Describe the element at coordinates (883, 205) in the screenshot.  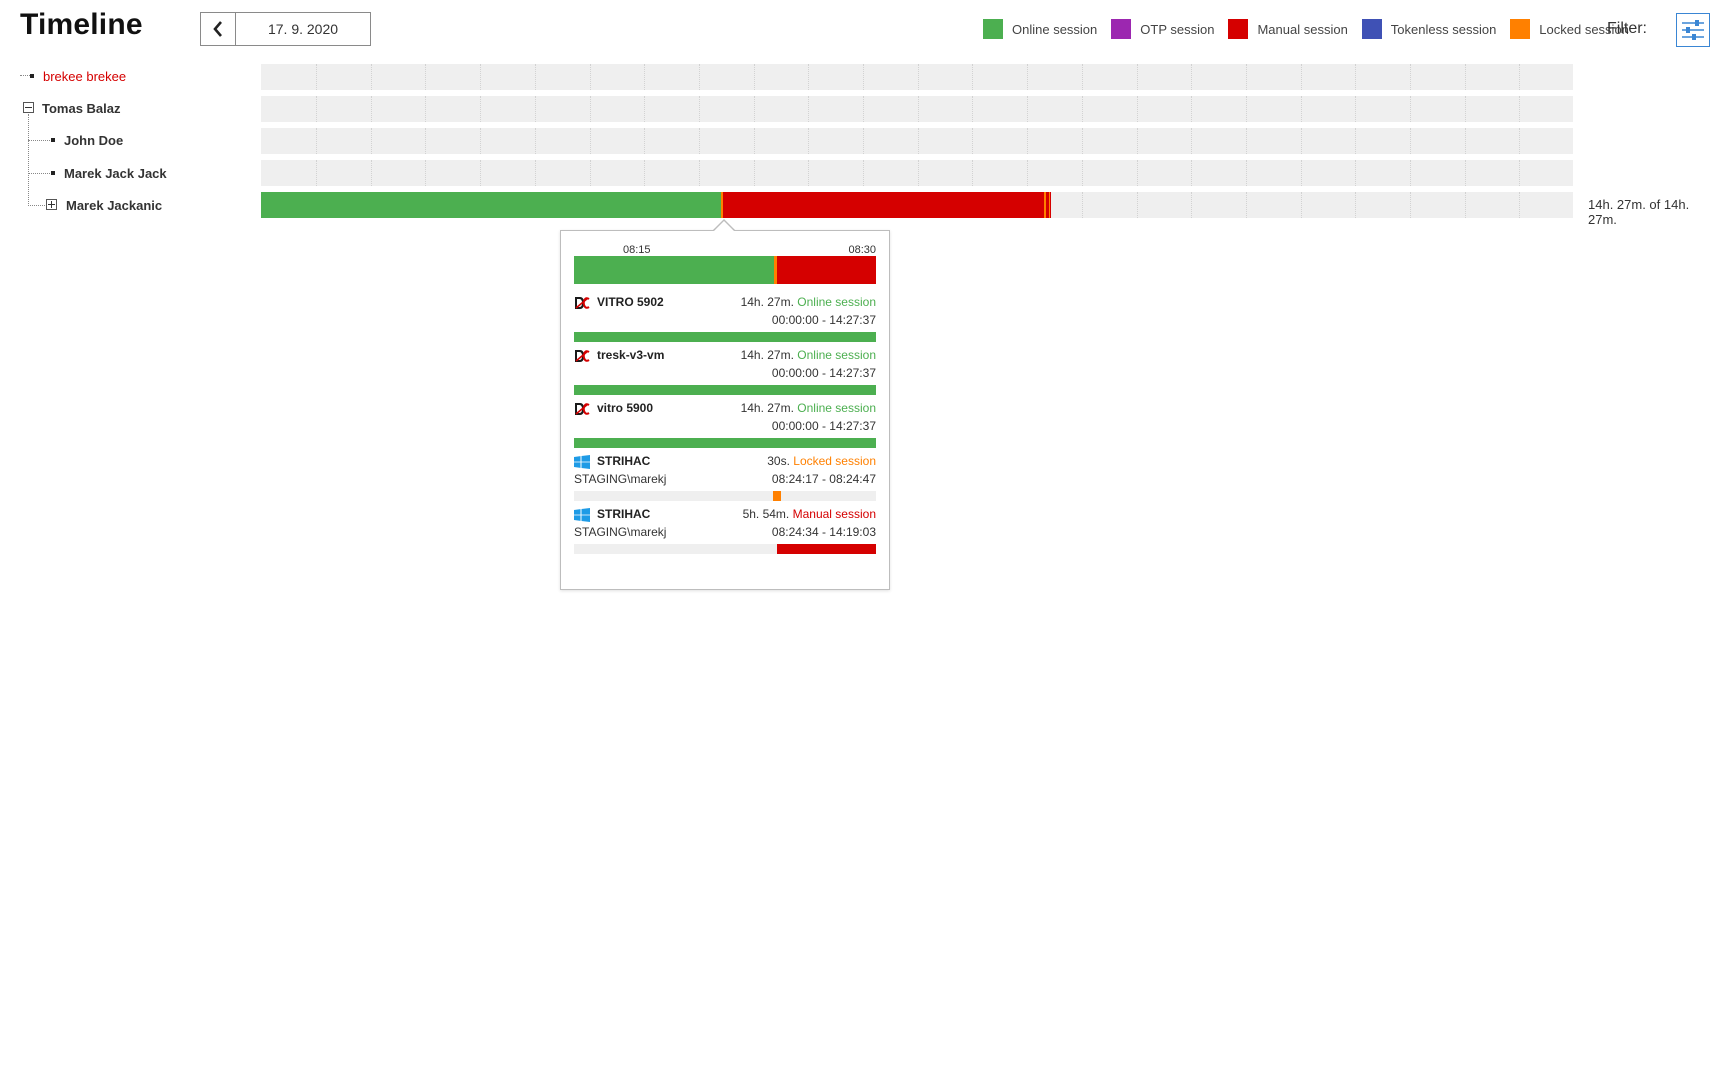
I see `manual-session-segment` at that location.